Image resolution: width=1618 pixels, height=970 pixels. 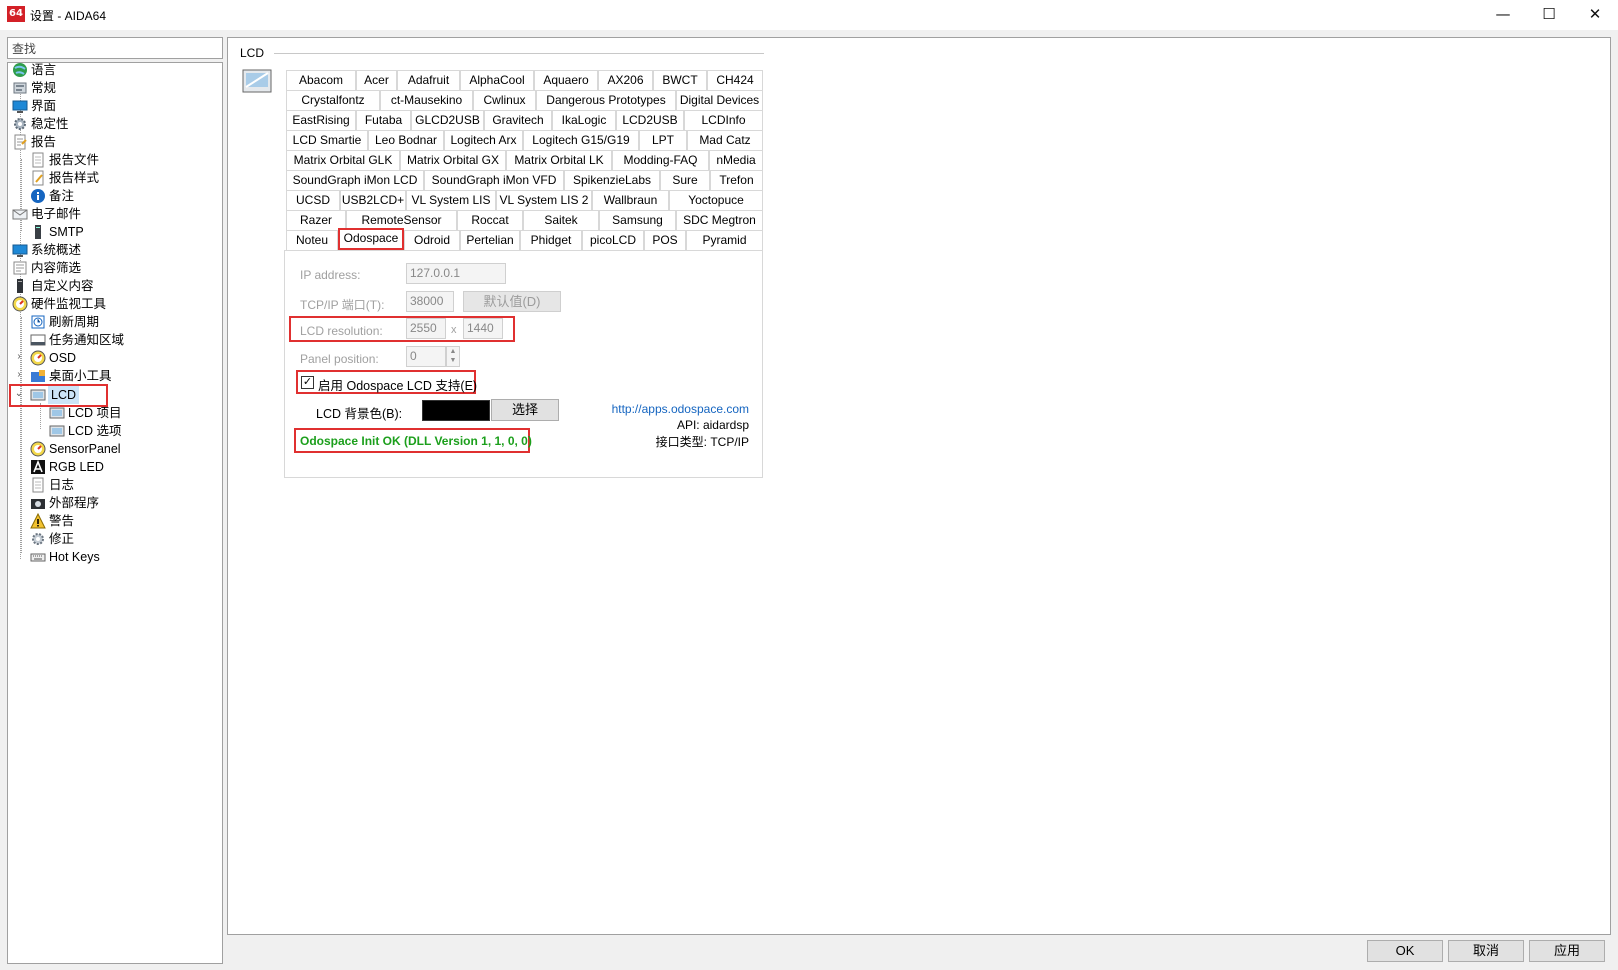 I want to click on panel-position-field: 0, so click(x=426, y=356).